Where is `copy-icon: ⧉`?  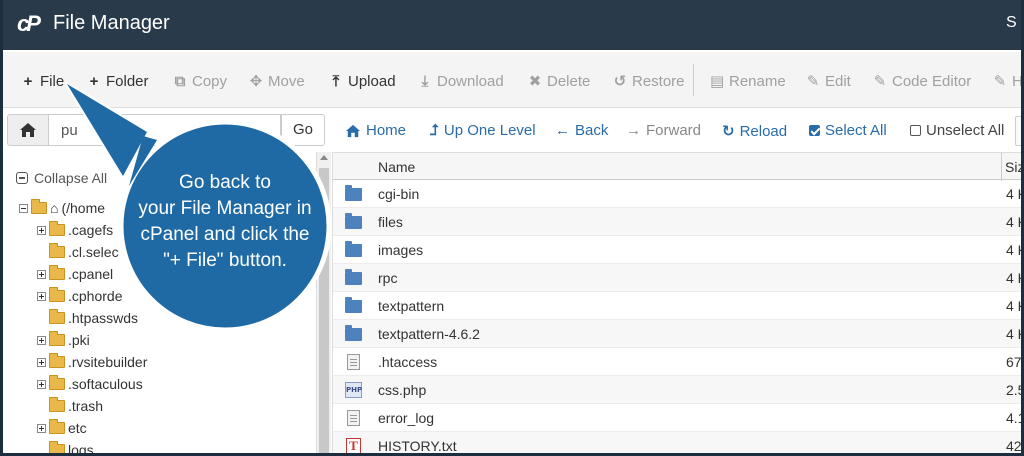
copy-icon: ⧉ is located at coordinates (180, 81).